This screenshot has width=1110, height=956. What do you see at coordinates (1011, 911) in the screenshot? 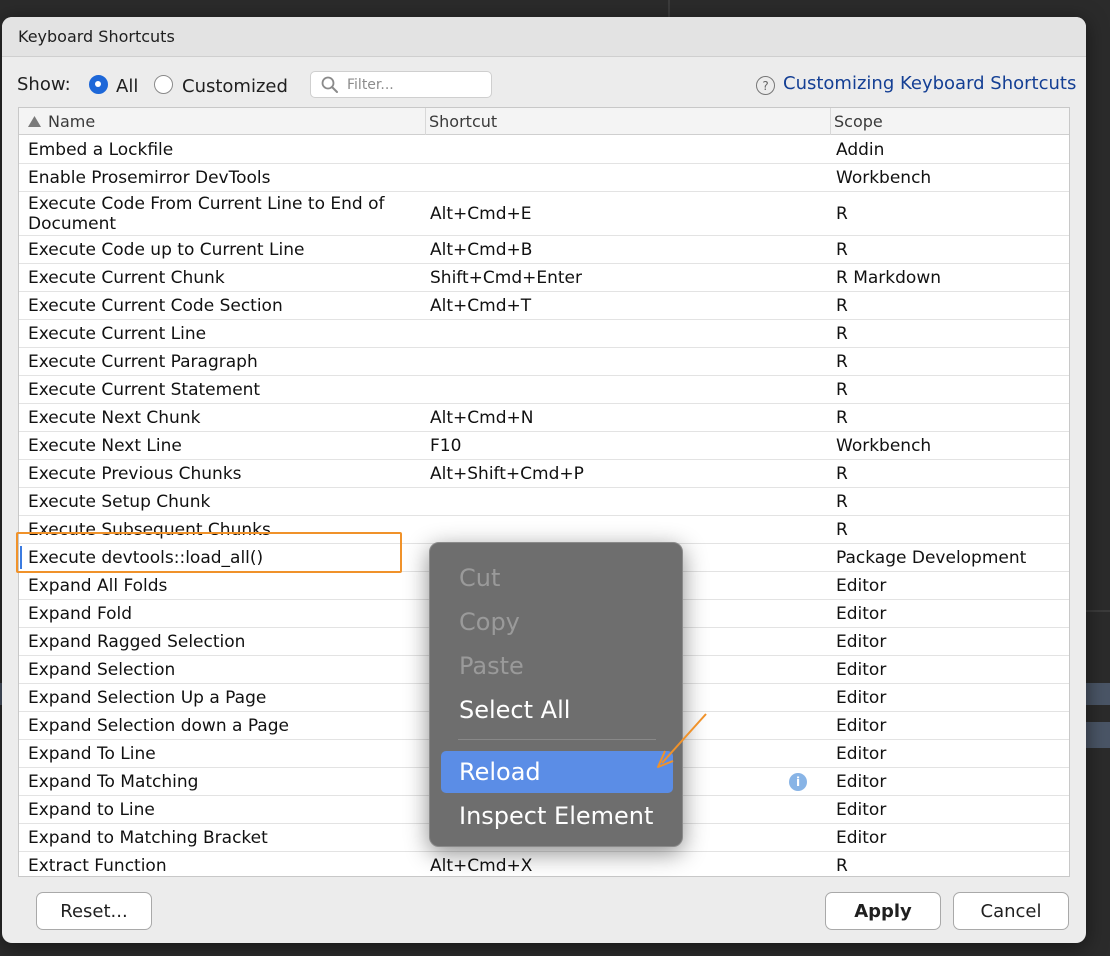
I see `cancel-button: Cancel` at bounding box center [1011, 911].